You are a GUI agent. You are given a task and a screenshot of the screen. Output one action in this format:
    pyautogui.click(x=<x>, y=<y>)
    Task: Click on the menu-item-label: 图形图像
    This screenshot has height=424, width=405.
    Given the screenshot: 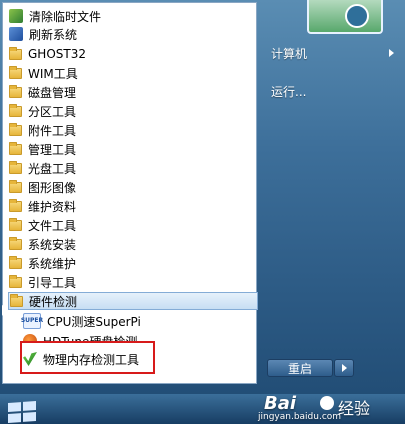 What is the action you would take?
    pyautogui.click(x=52, y=187)
    